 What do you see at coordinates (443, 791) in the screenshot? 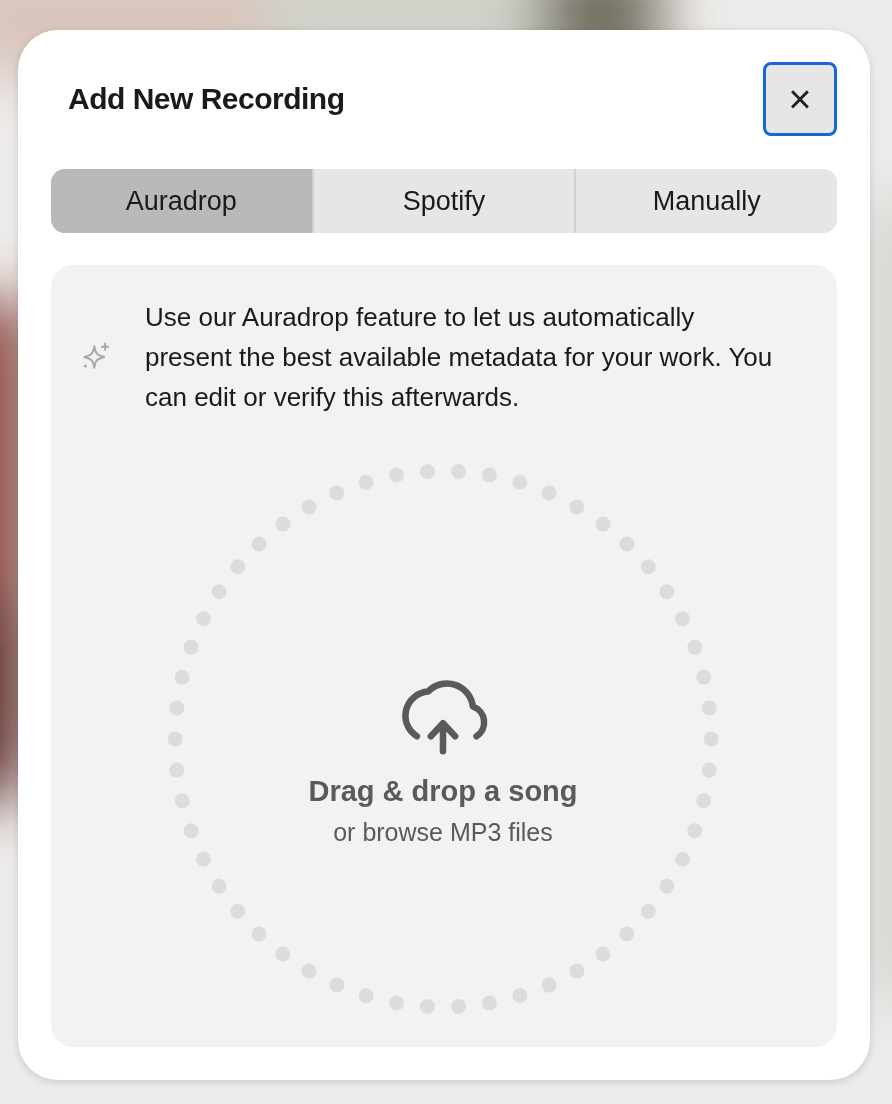
I see `drop-title: Drag & drop a song` at bounding box center [443, 791].